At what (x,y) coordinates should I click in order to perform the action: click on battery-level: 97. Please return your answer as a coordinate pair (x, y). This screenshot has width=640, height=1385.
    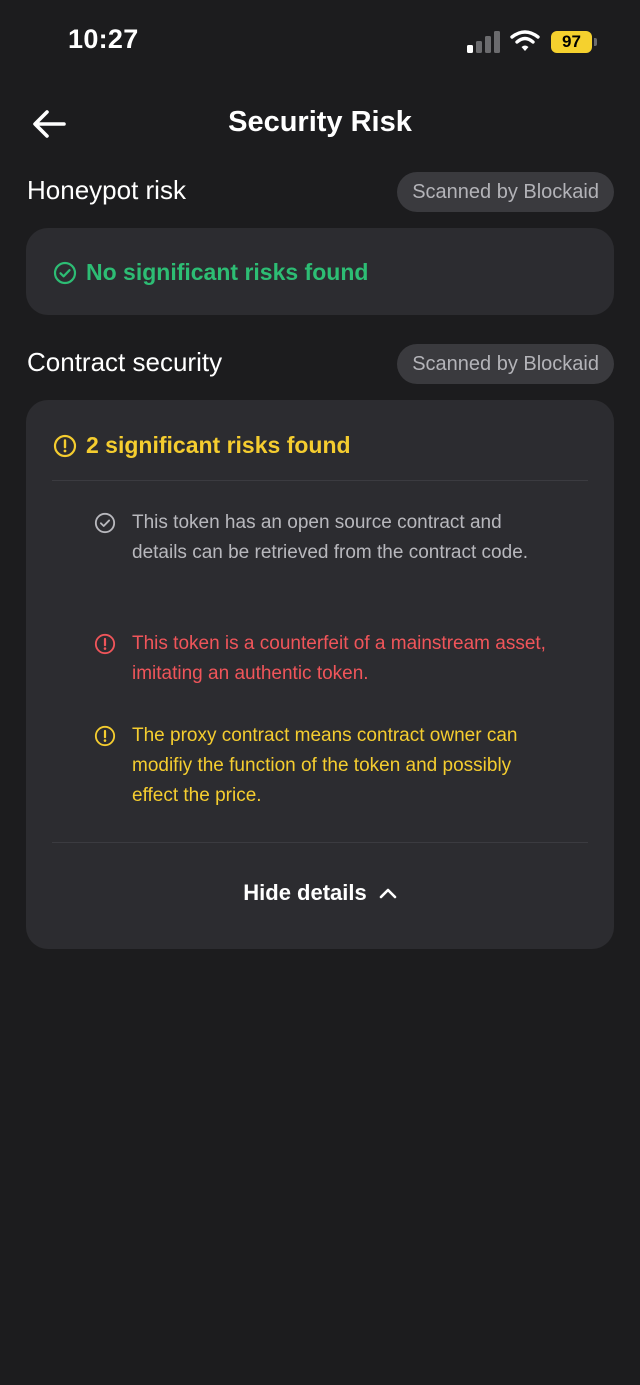
    Looking at the image, I should click on (571, 42).